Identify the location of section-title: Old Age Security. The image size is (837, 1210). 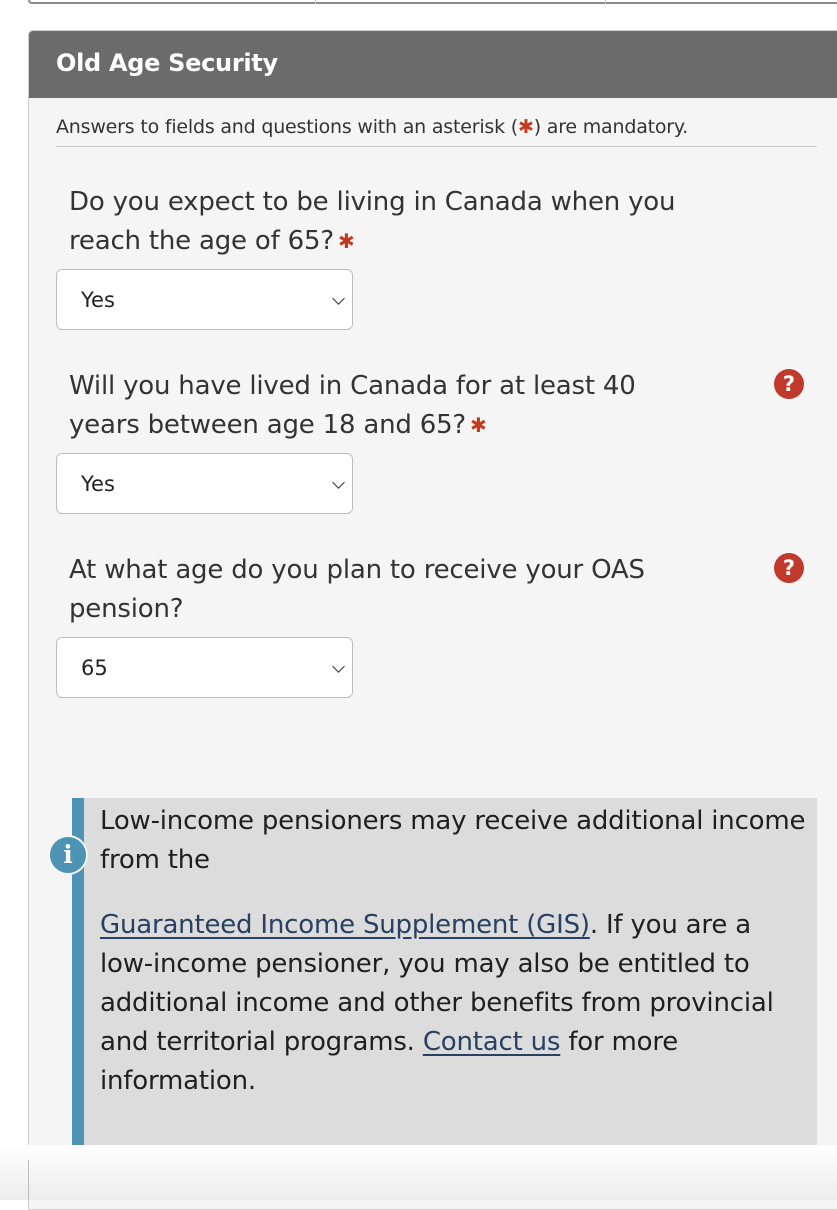
(167, 63).